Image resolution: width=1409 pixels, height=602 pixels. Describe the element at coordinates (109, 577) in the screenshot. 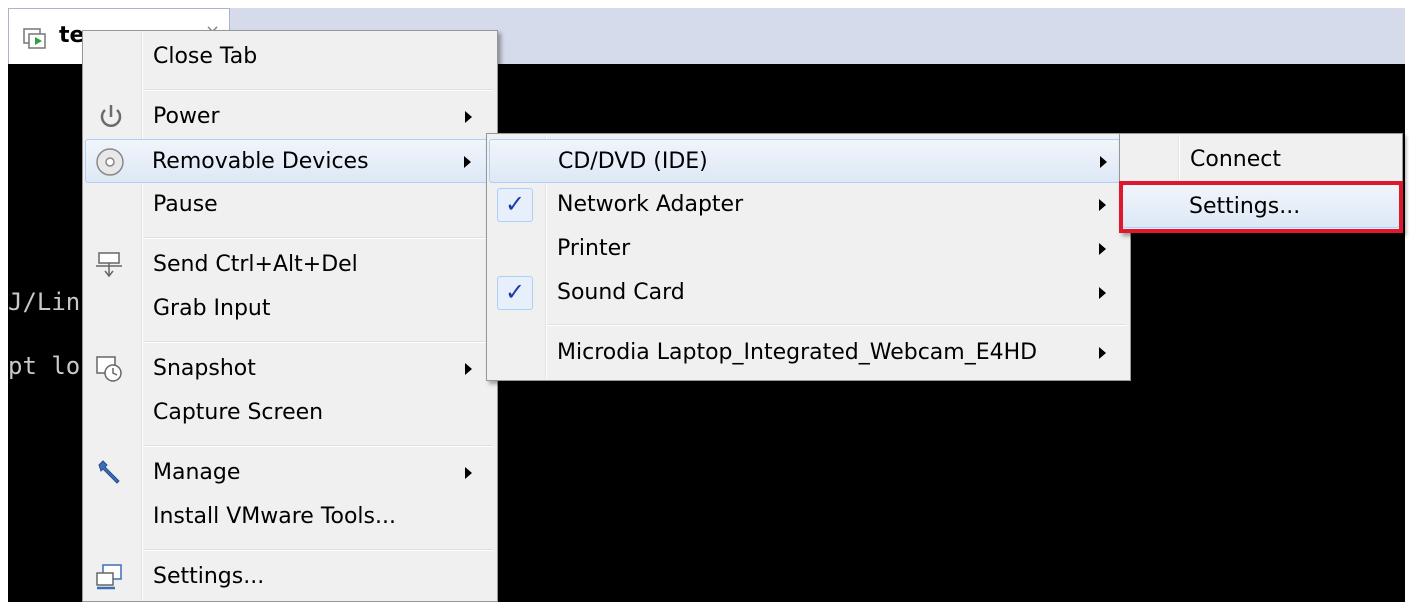

I see `settings-icon` at that location.